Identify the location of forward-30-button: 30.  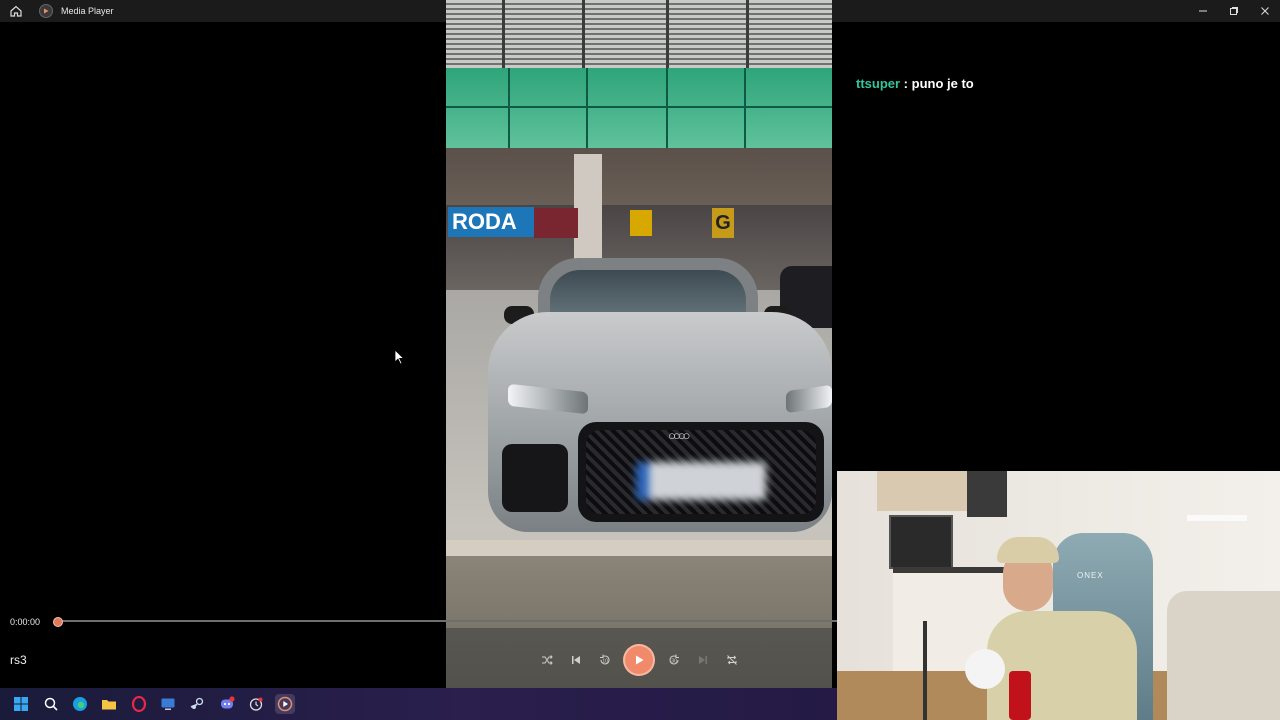
(674, 660).